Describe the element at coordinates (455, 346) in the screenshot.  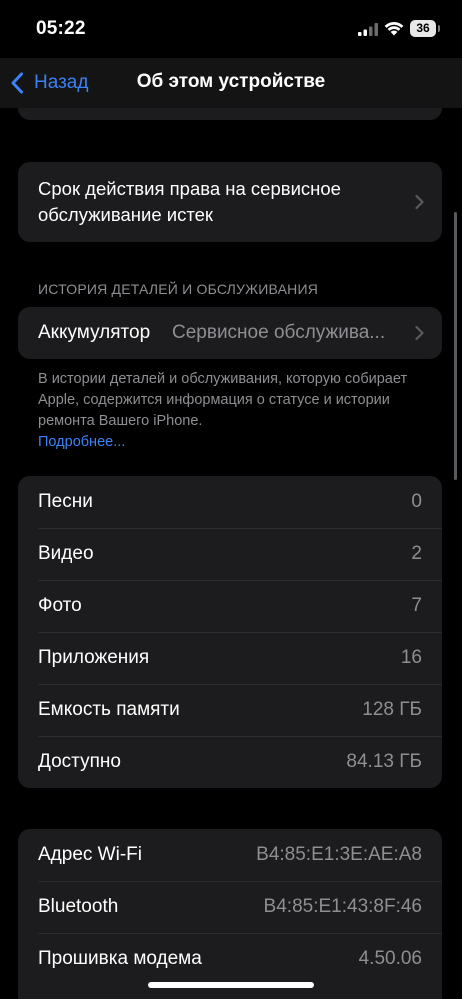
I see `scrollbar` at that location.